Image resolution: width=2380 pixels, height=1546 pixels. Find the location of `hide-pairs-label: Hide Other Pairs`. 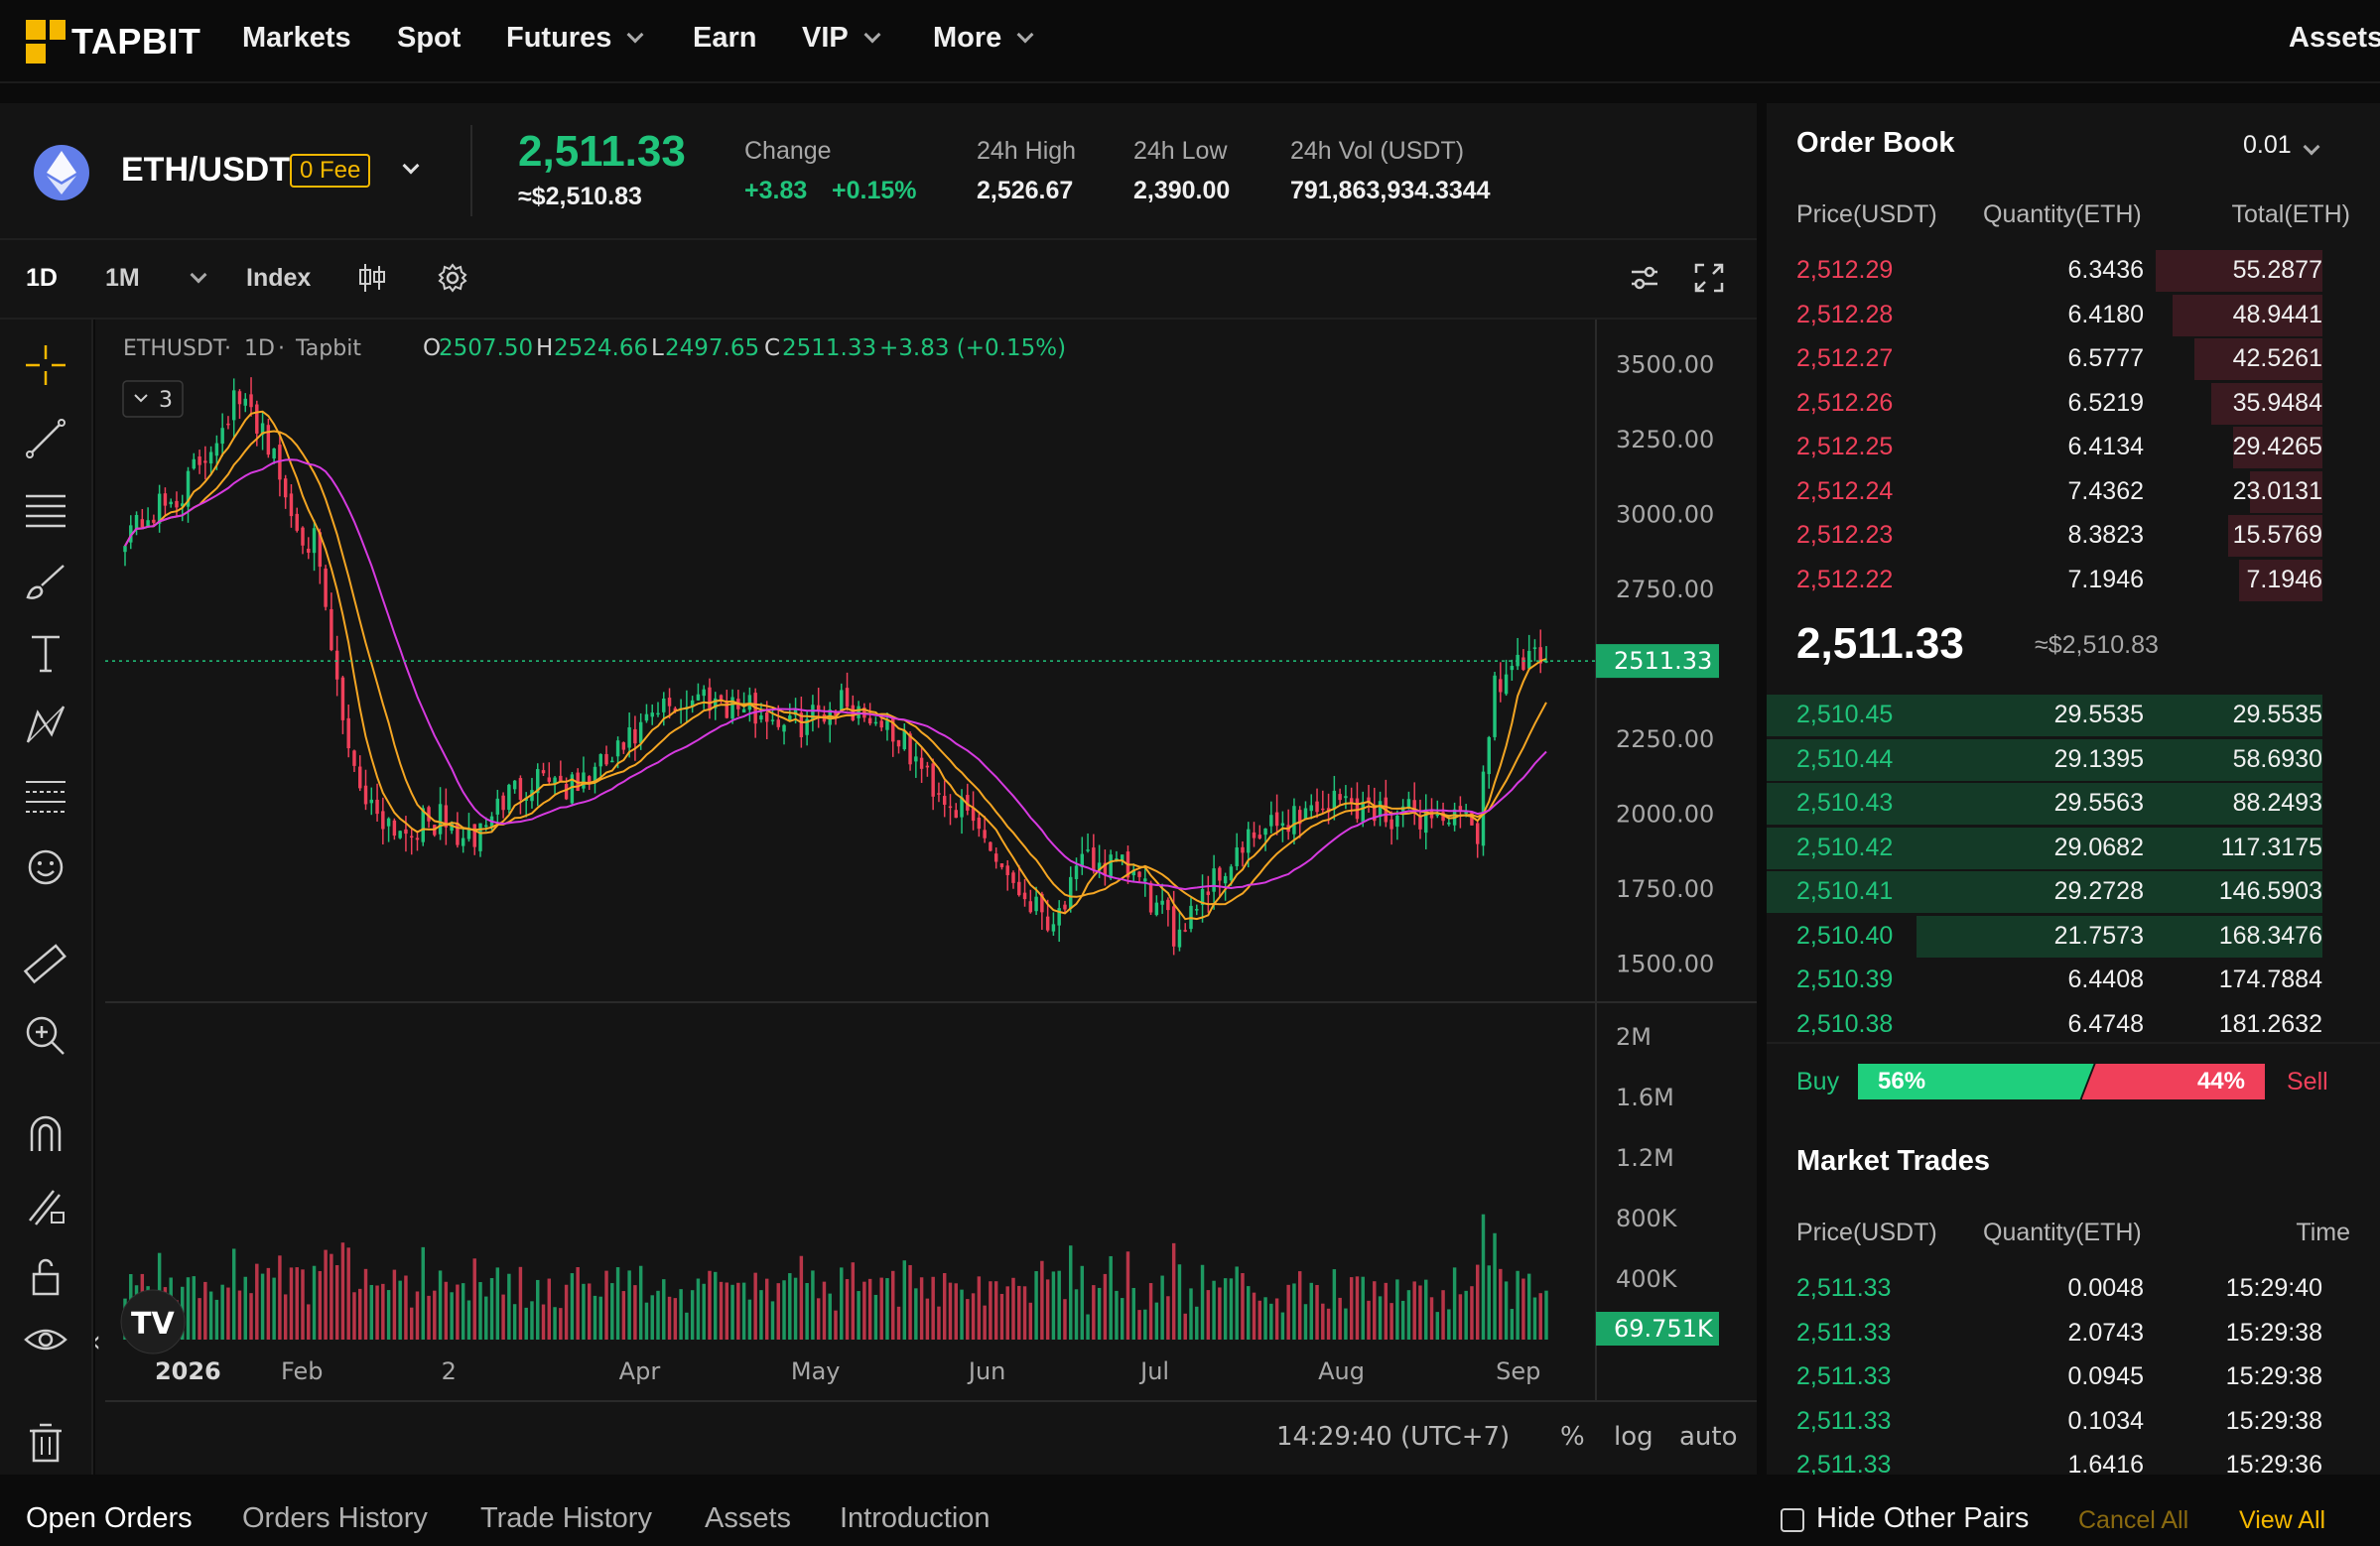

hide-pairs-label: Hide Other Pairs is located at coordinates (1922, 1519).